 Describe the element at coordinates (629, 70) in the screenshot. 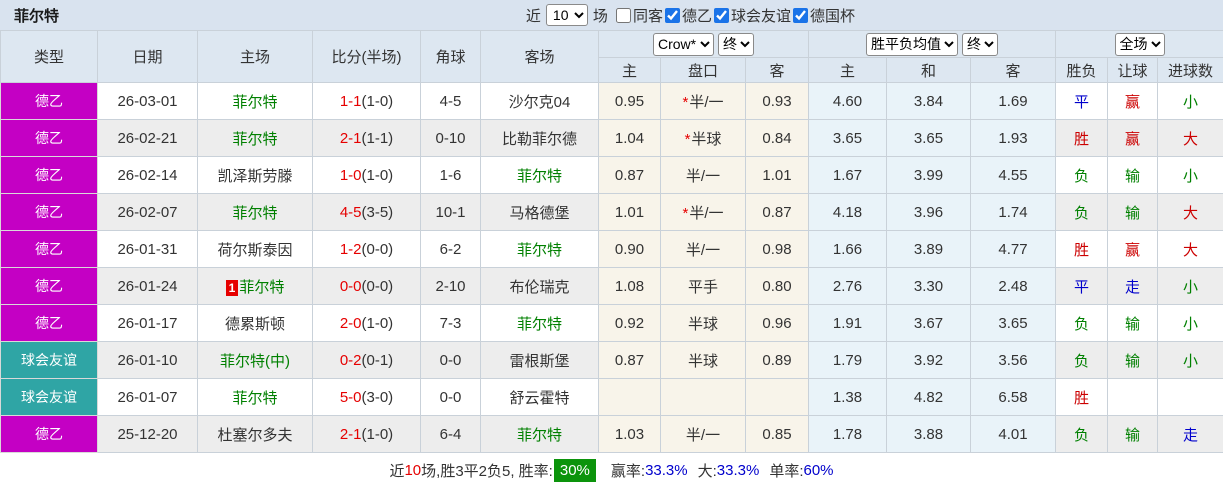

I see `sub-header-odds-home: 主` at that location.